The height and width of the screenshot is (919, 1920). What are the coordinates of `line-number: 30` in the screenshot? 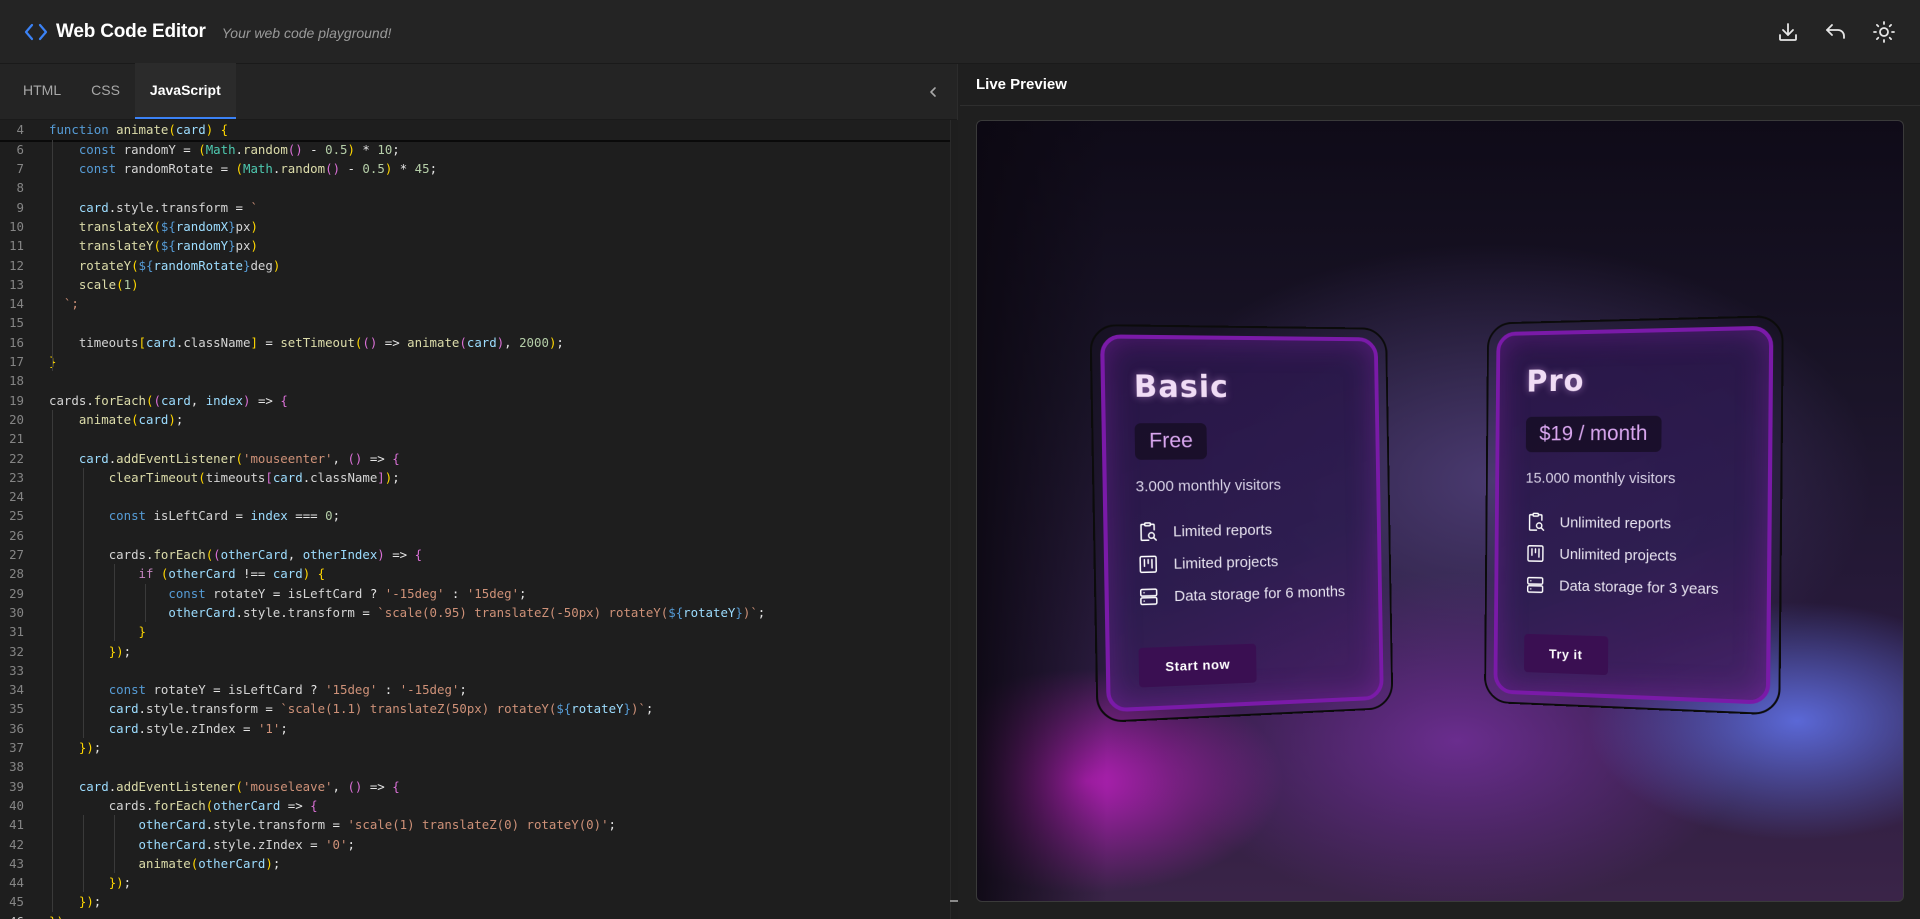 It's located at (16, 612).